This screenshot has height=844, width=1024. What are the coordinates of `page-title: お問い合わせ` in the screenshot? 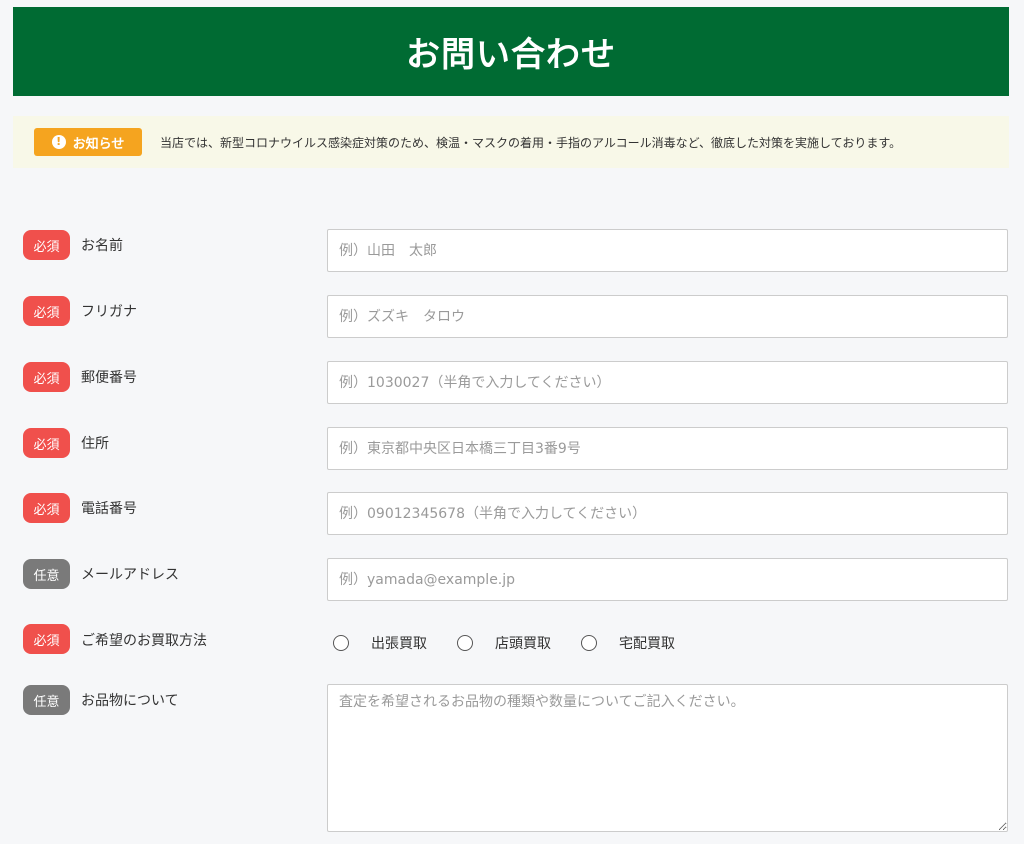 It's located at (511, 55).